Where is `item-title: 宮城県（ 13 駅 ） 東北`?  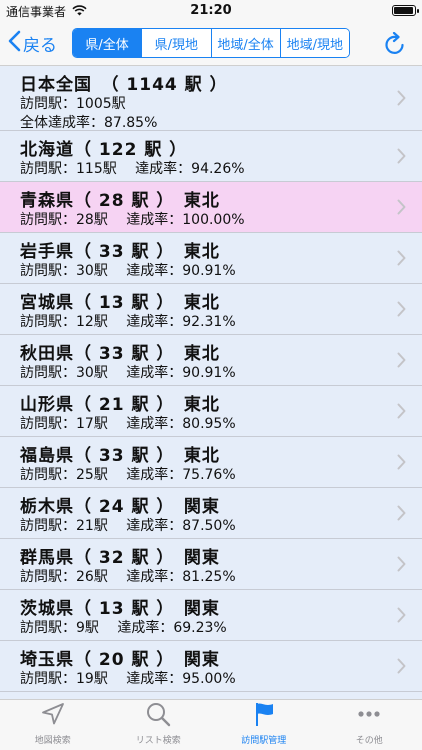 item-title: 宮城県（ 13 駅 ） 東北 is located at coordinates (120, 303).